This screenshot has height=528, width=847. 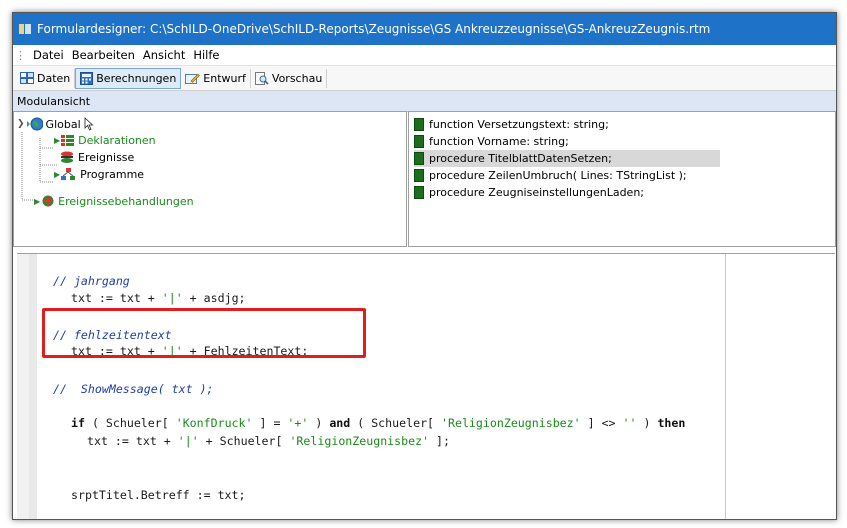 I want to click on code-string: '', so click(x=629, y=423).